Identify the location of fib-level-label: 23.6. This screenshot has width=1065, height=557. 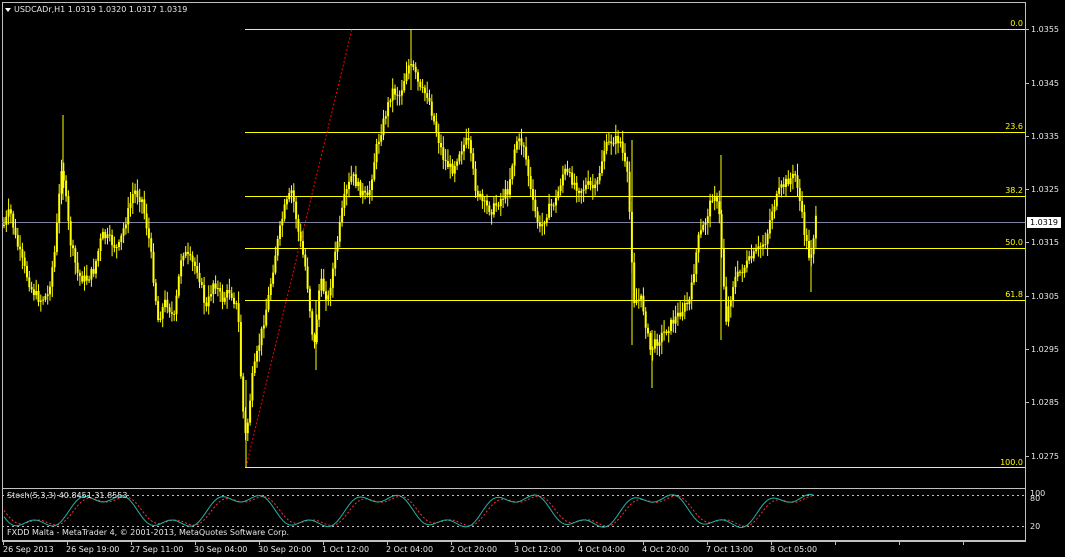
(1014, 126).